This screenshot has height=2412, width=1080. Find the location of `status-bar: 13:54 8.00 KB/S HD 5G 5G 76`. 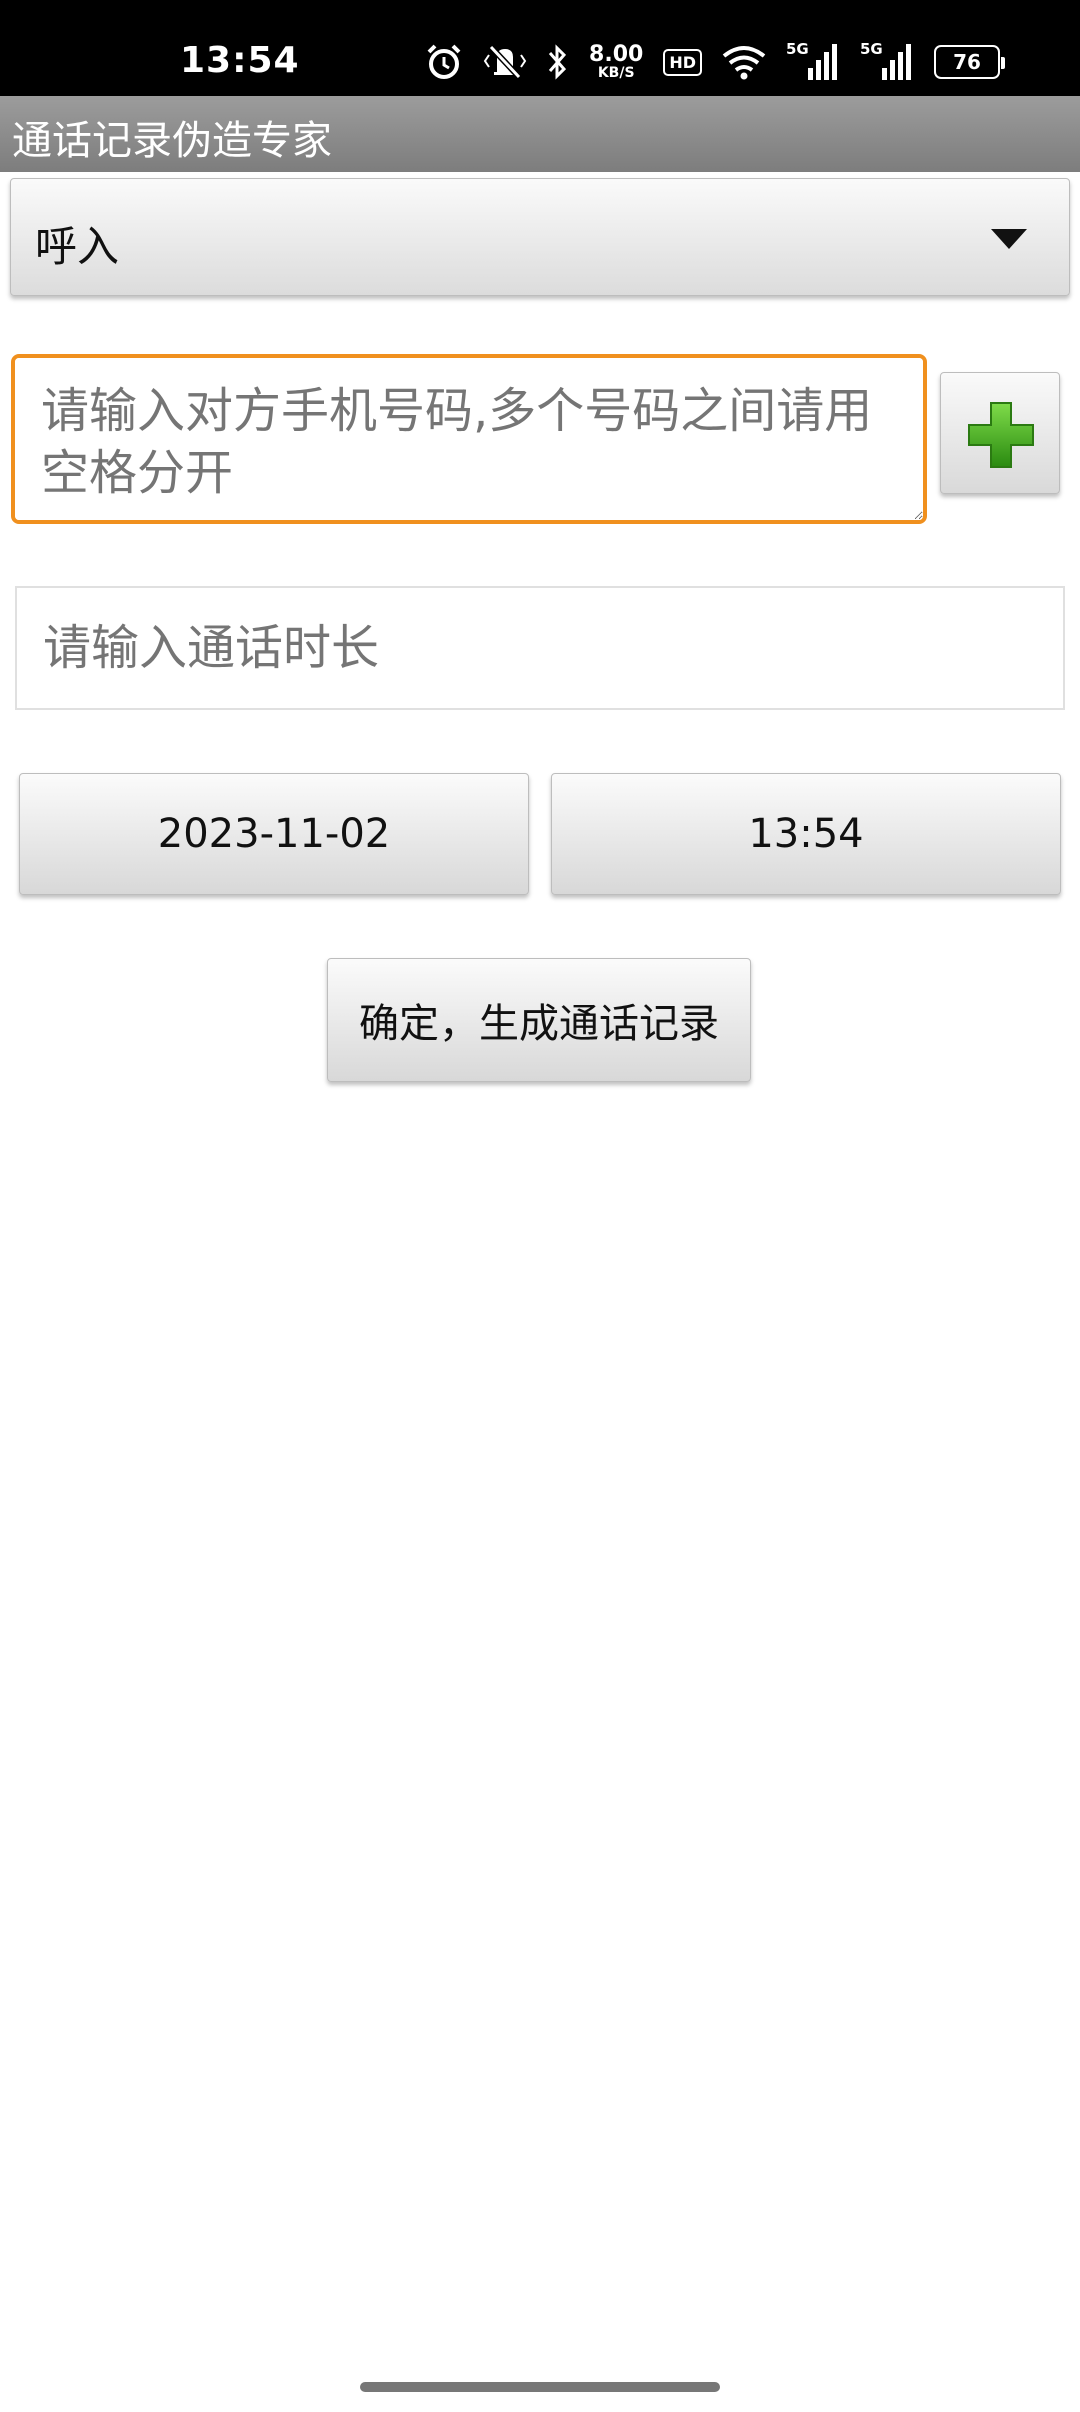

status-bar: 13:54 8.00 KB/S HD 5G 5G 76 is located at coordinates (540, 48).